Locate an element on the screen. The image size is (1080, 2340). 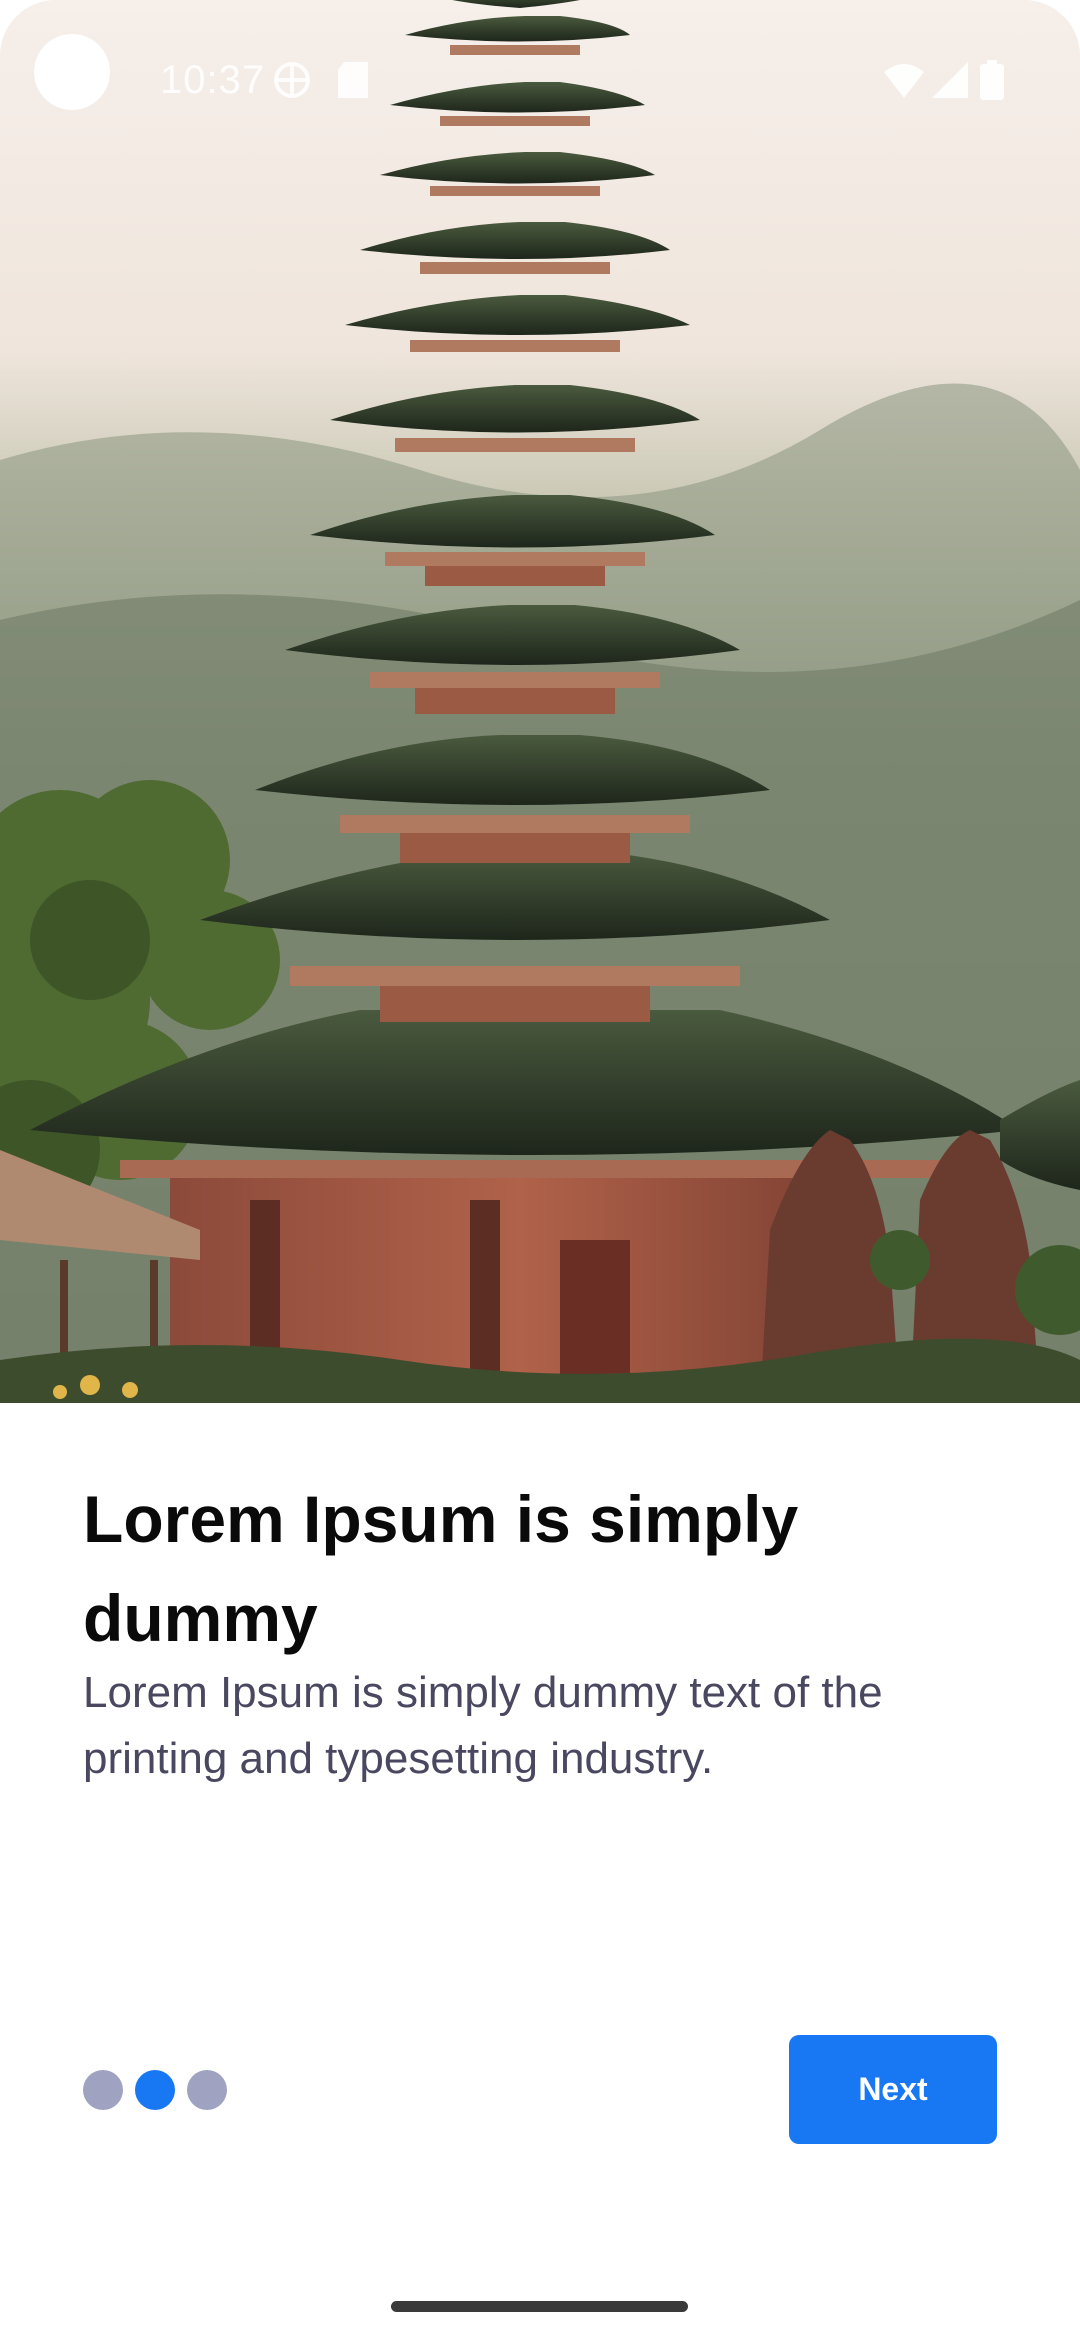
wifi-icon is located at coordinates (904, 81).